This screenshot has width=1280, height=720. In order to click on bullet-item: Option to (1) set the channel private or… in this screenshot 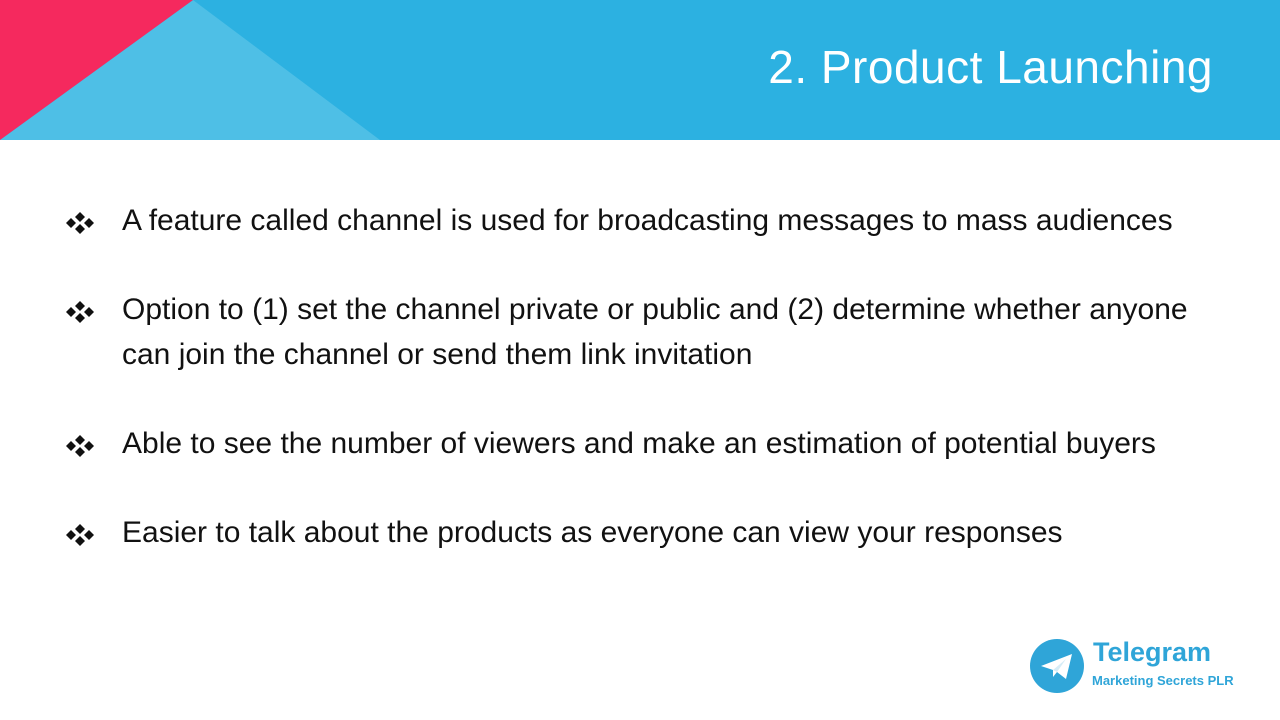, I will do `click(646, 332)`.